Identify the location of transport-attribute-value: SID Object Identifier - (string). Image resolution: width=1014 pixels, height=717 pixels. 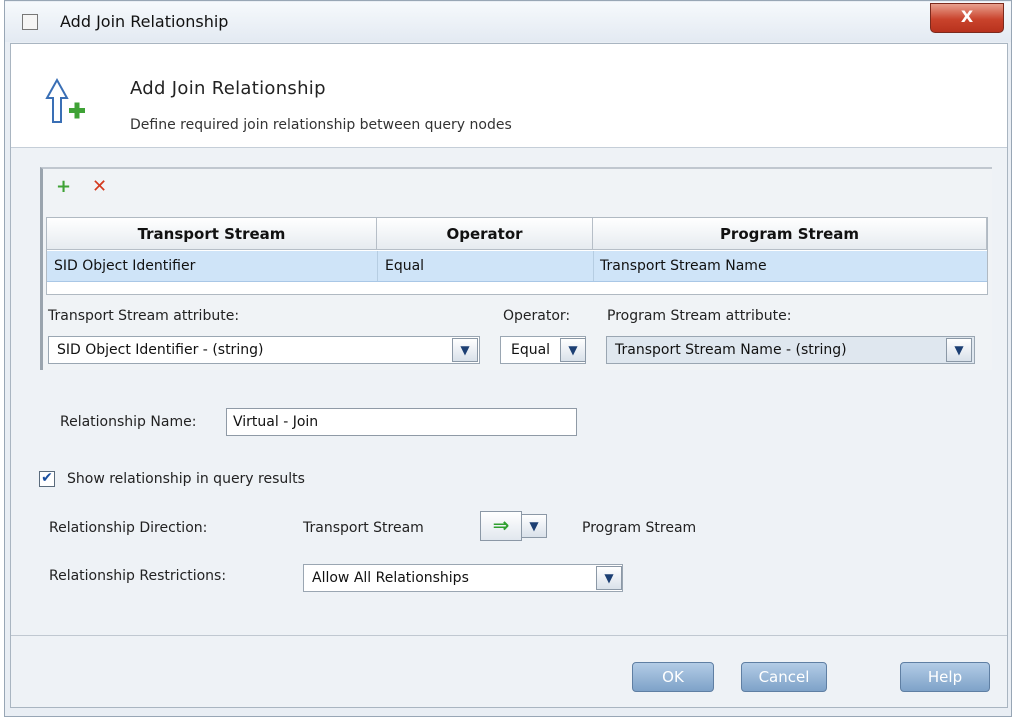
(160, 350).